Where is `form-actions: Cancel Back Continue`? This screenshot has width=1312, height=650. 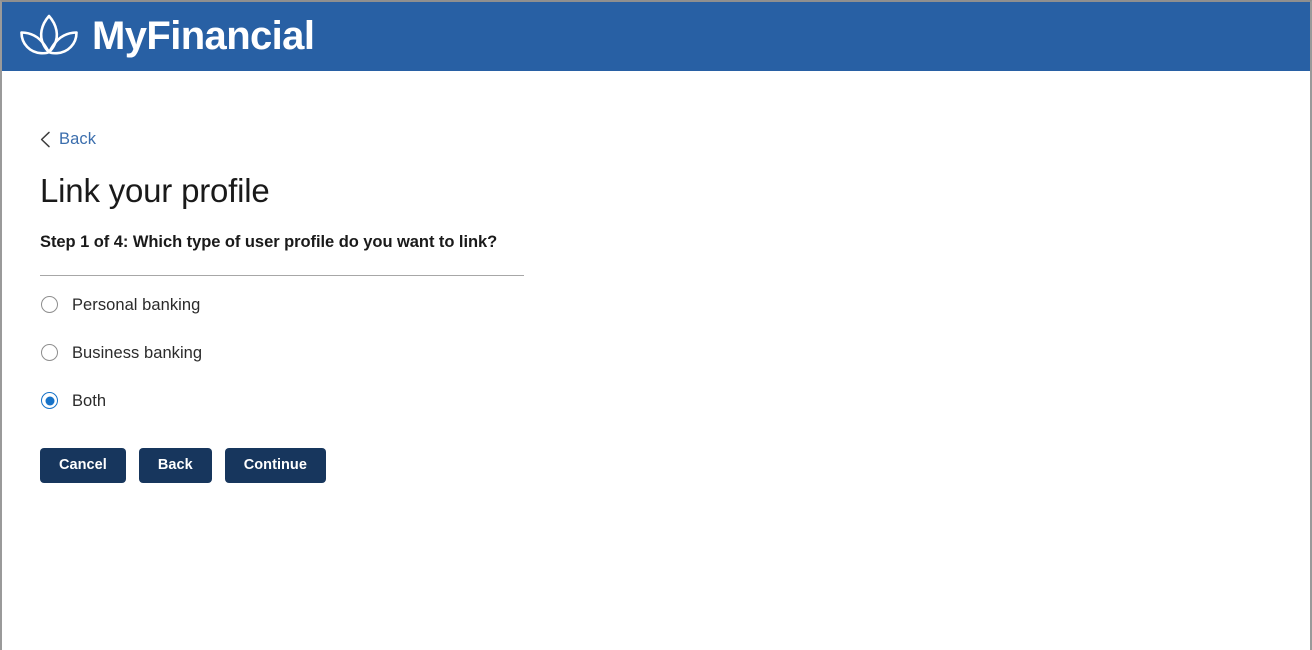 form-actions: Cancel Back Continue is located at coordinates (675, 465).